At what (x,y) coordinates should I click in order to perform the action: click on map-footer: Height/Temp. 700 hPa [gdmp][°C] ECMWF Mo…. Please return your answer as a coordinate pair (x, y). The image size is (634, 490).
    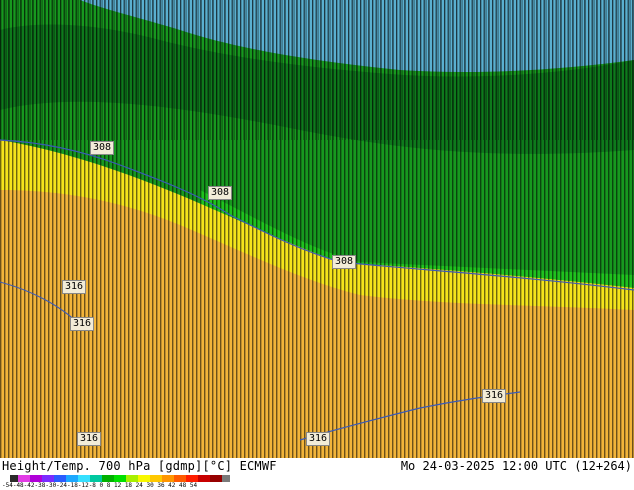
    Looking at the image, I should click on (317, 474).